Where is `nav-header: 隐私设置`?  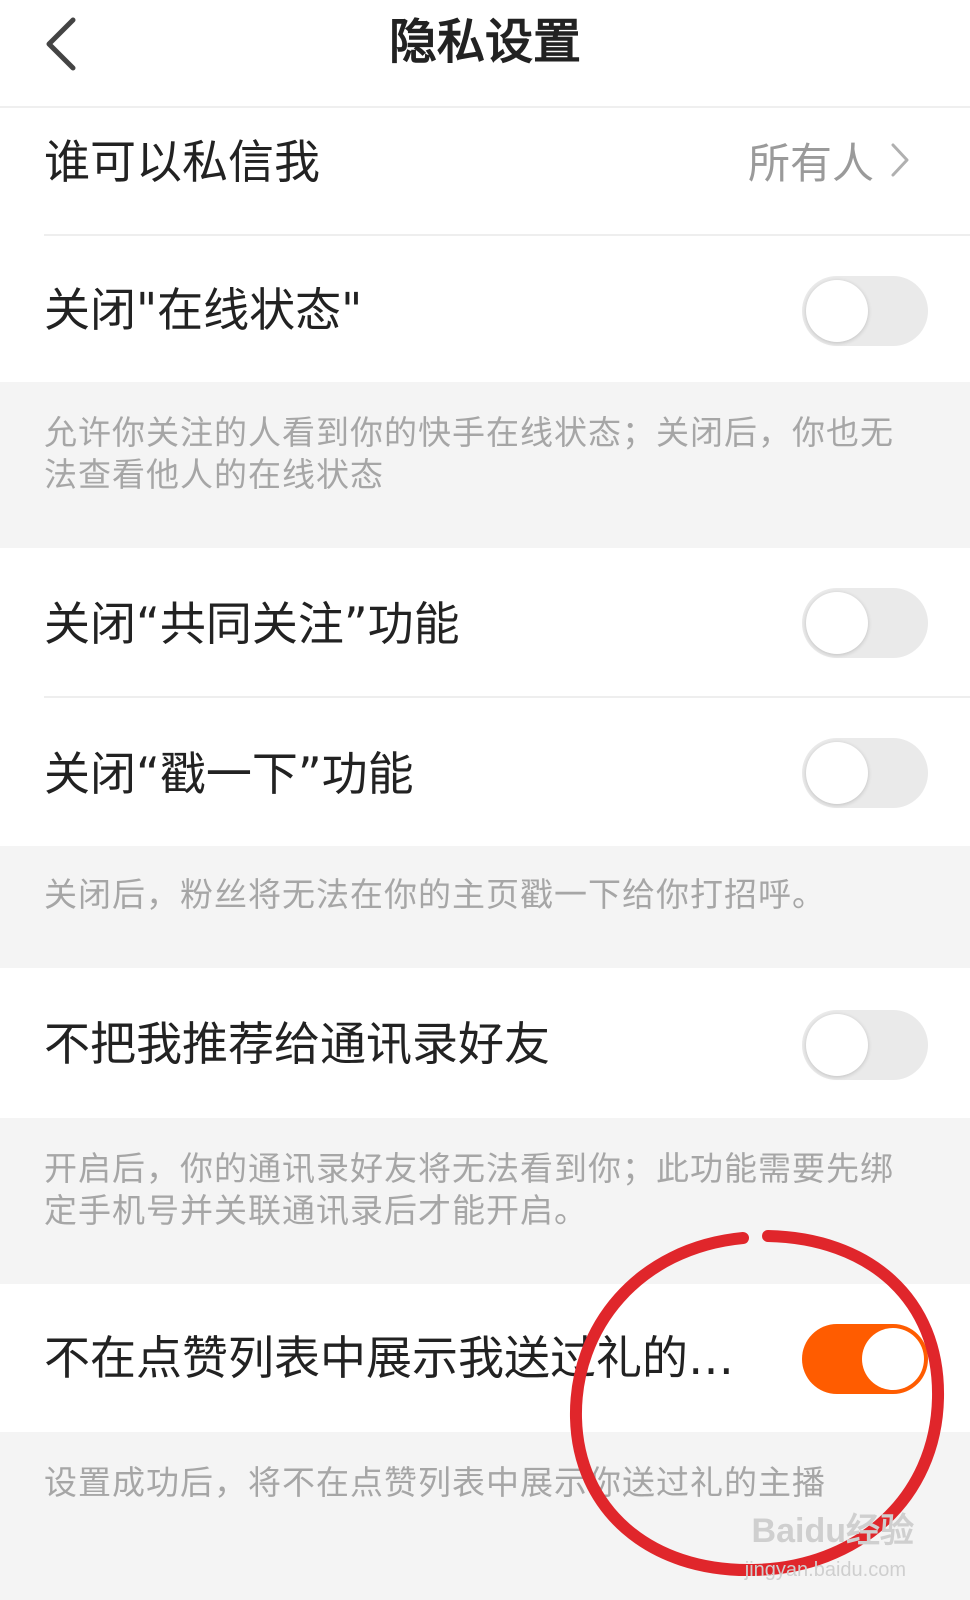
nav-header: 隐私设置 is located at coordinates (485, 54).